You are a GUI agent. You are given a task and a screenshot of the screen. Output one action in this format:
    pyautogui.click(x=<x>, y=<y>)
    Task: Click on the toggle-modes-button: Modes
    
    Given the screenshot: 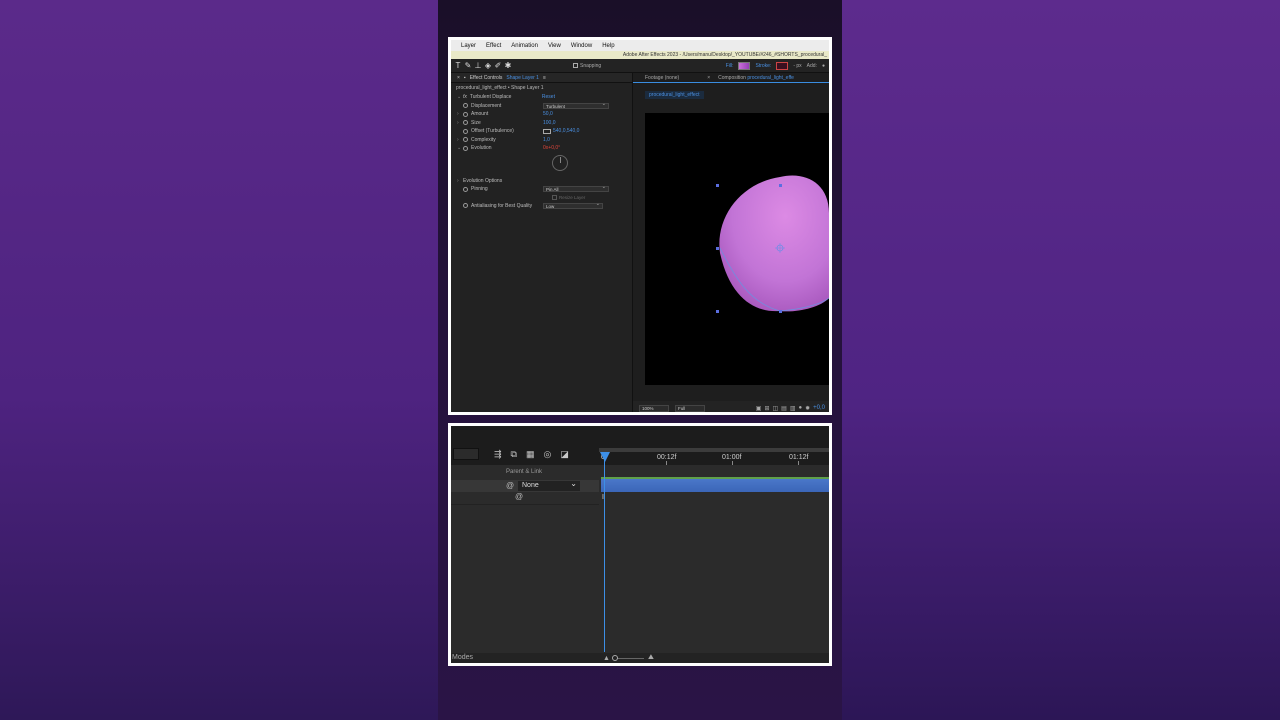 What is the action you would take?
    pyautogui.click(x=462, y=658)
    